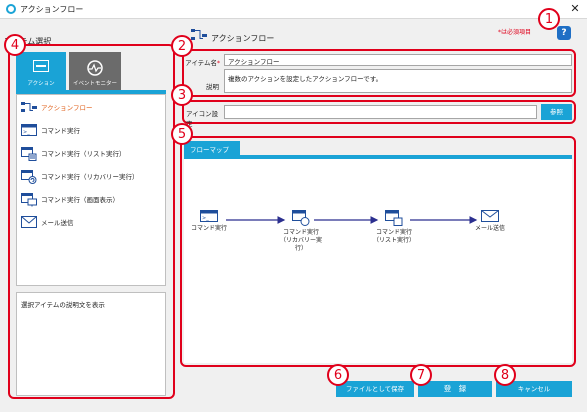 The height and width of the screenshot is (412, 587). Describe the element at coordinates (515, 32) in the screenshot. I see `required-note: *は必須項目` at that location.